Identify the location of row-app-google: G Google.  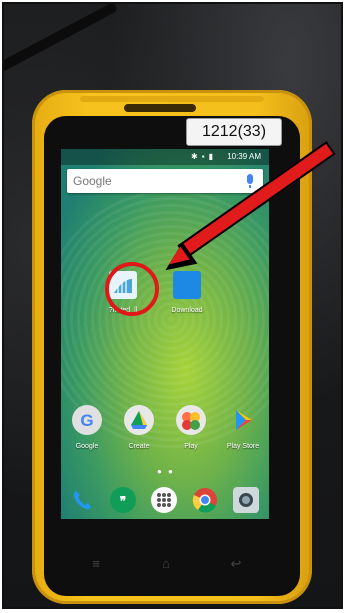
(87, 427).